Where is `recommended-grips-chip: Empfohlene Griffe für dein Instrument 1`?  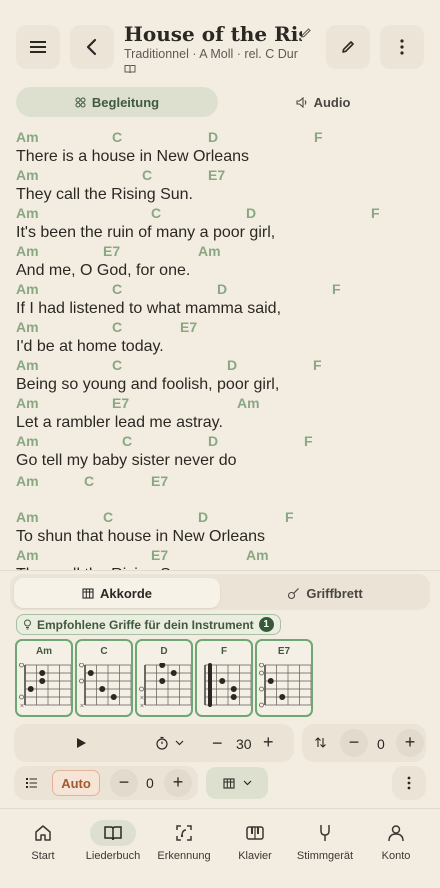
recommended-grips-chip: Empfohlene Griffe für dein Instrument 1 is located at coordinates (148, 624).